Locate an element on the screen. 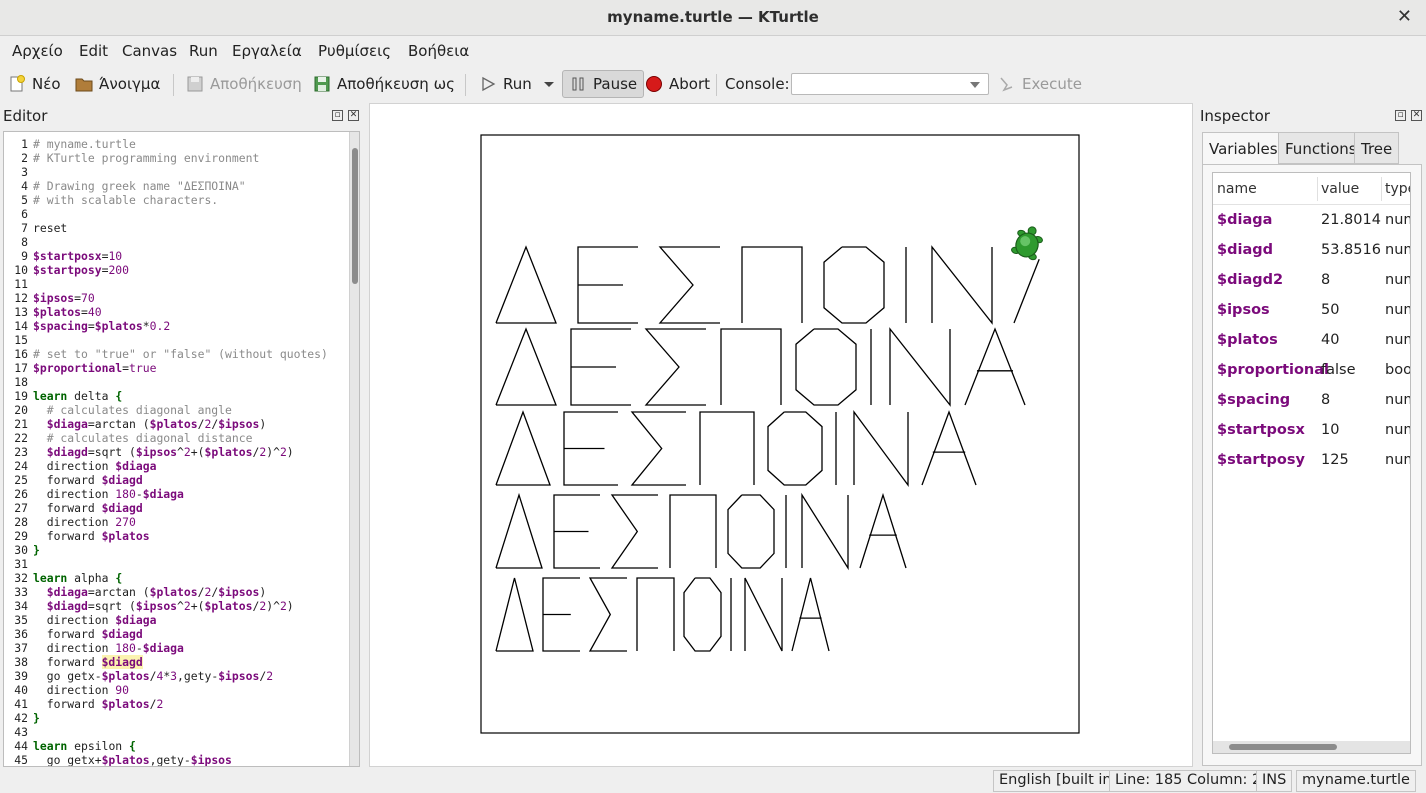 This screenshot has height=793, width=1426. table-hscrollbar is located at coordinates (1311, 747).